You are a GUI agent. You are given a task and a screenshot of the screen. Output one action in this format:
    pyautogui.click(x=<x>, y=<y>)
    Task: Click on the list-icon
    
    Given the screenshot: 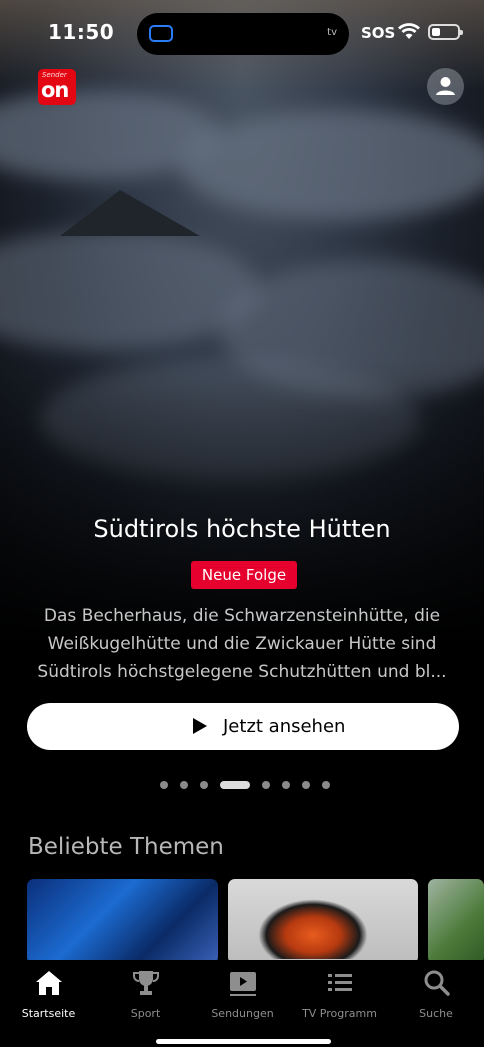 What is the action you would take?
    pyautogui.click(x=339, y=982)
    